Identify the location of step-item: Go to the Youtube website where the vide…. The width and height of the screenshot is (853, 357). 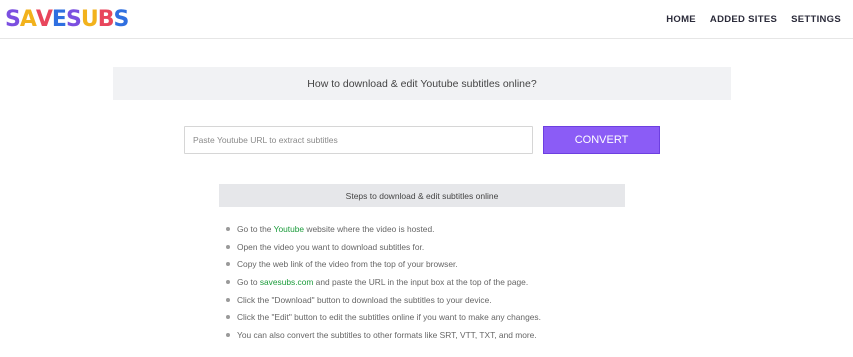
(503, 231).